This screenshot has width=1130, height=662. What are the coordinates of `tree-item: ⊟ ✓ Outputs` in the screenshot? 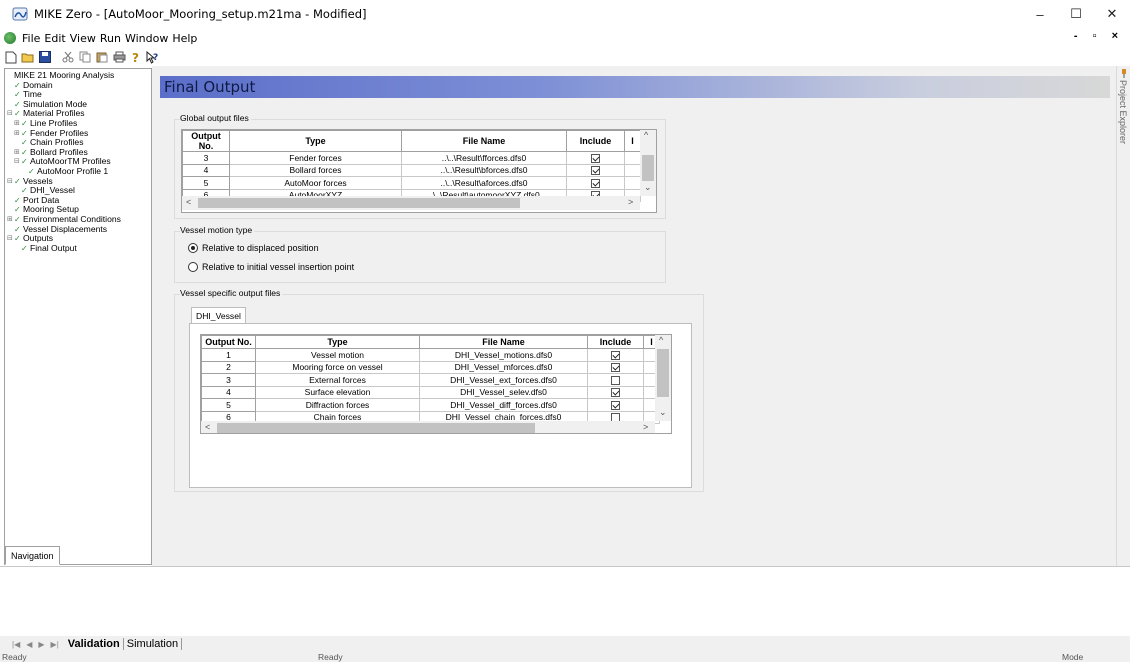 It's located at (79, 238).